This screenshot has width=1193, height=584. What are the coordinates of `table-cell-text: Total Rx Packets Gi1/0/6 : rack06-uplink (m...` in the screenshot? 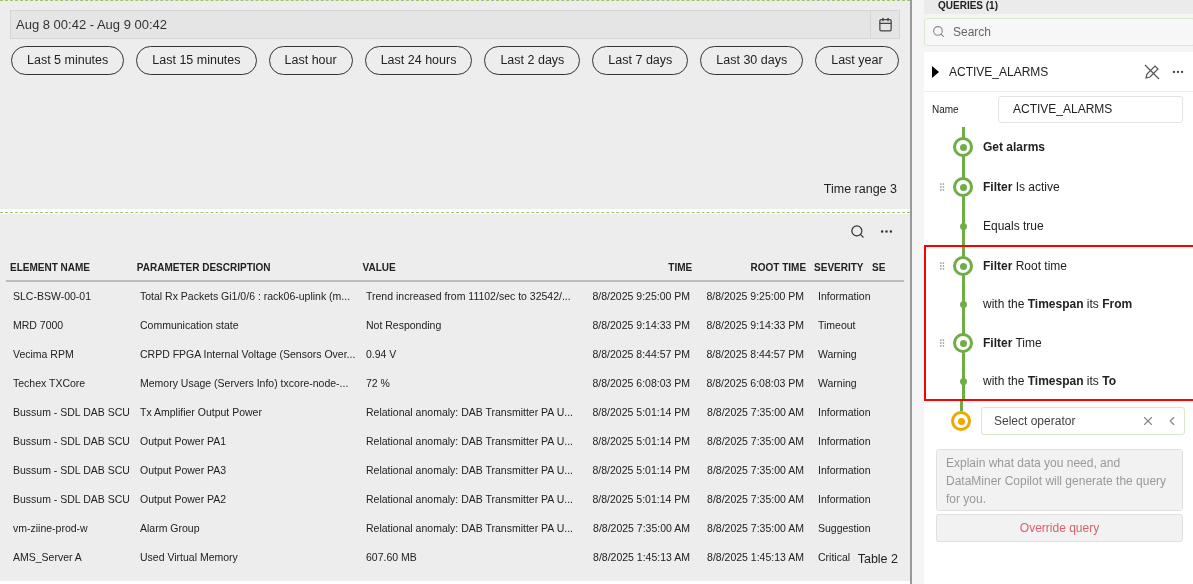 It's located at (245, 296).